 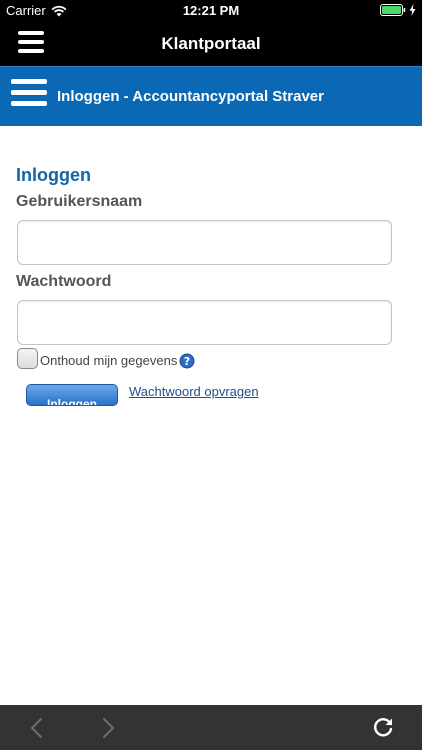 I want to click on web-header: Inloggen - Accountancyportal Straver, so click(x=211, y=96).